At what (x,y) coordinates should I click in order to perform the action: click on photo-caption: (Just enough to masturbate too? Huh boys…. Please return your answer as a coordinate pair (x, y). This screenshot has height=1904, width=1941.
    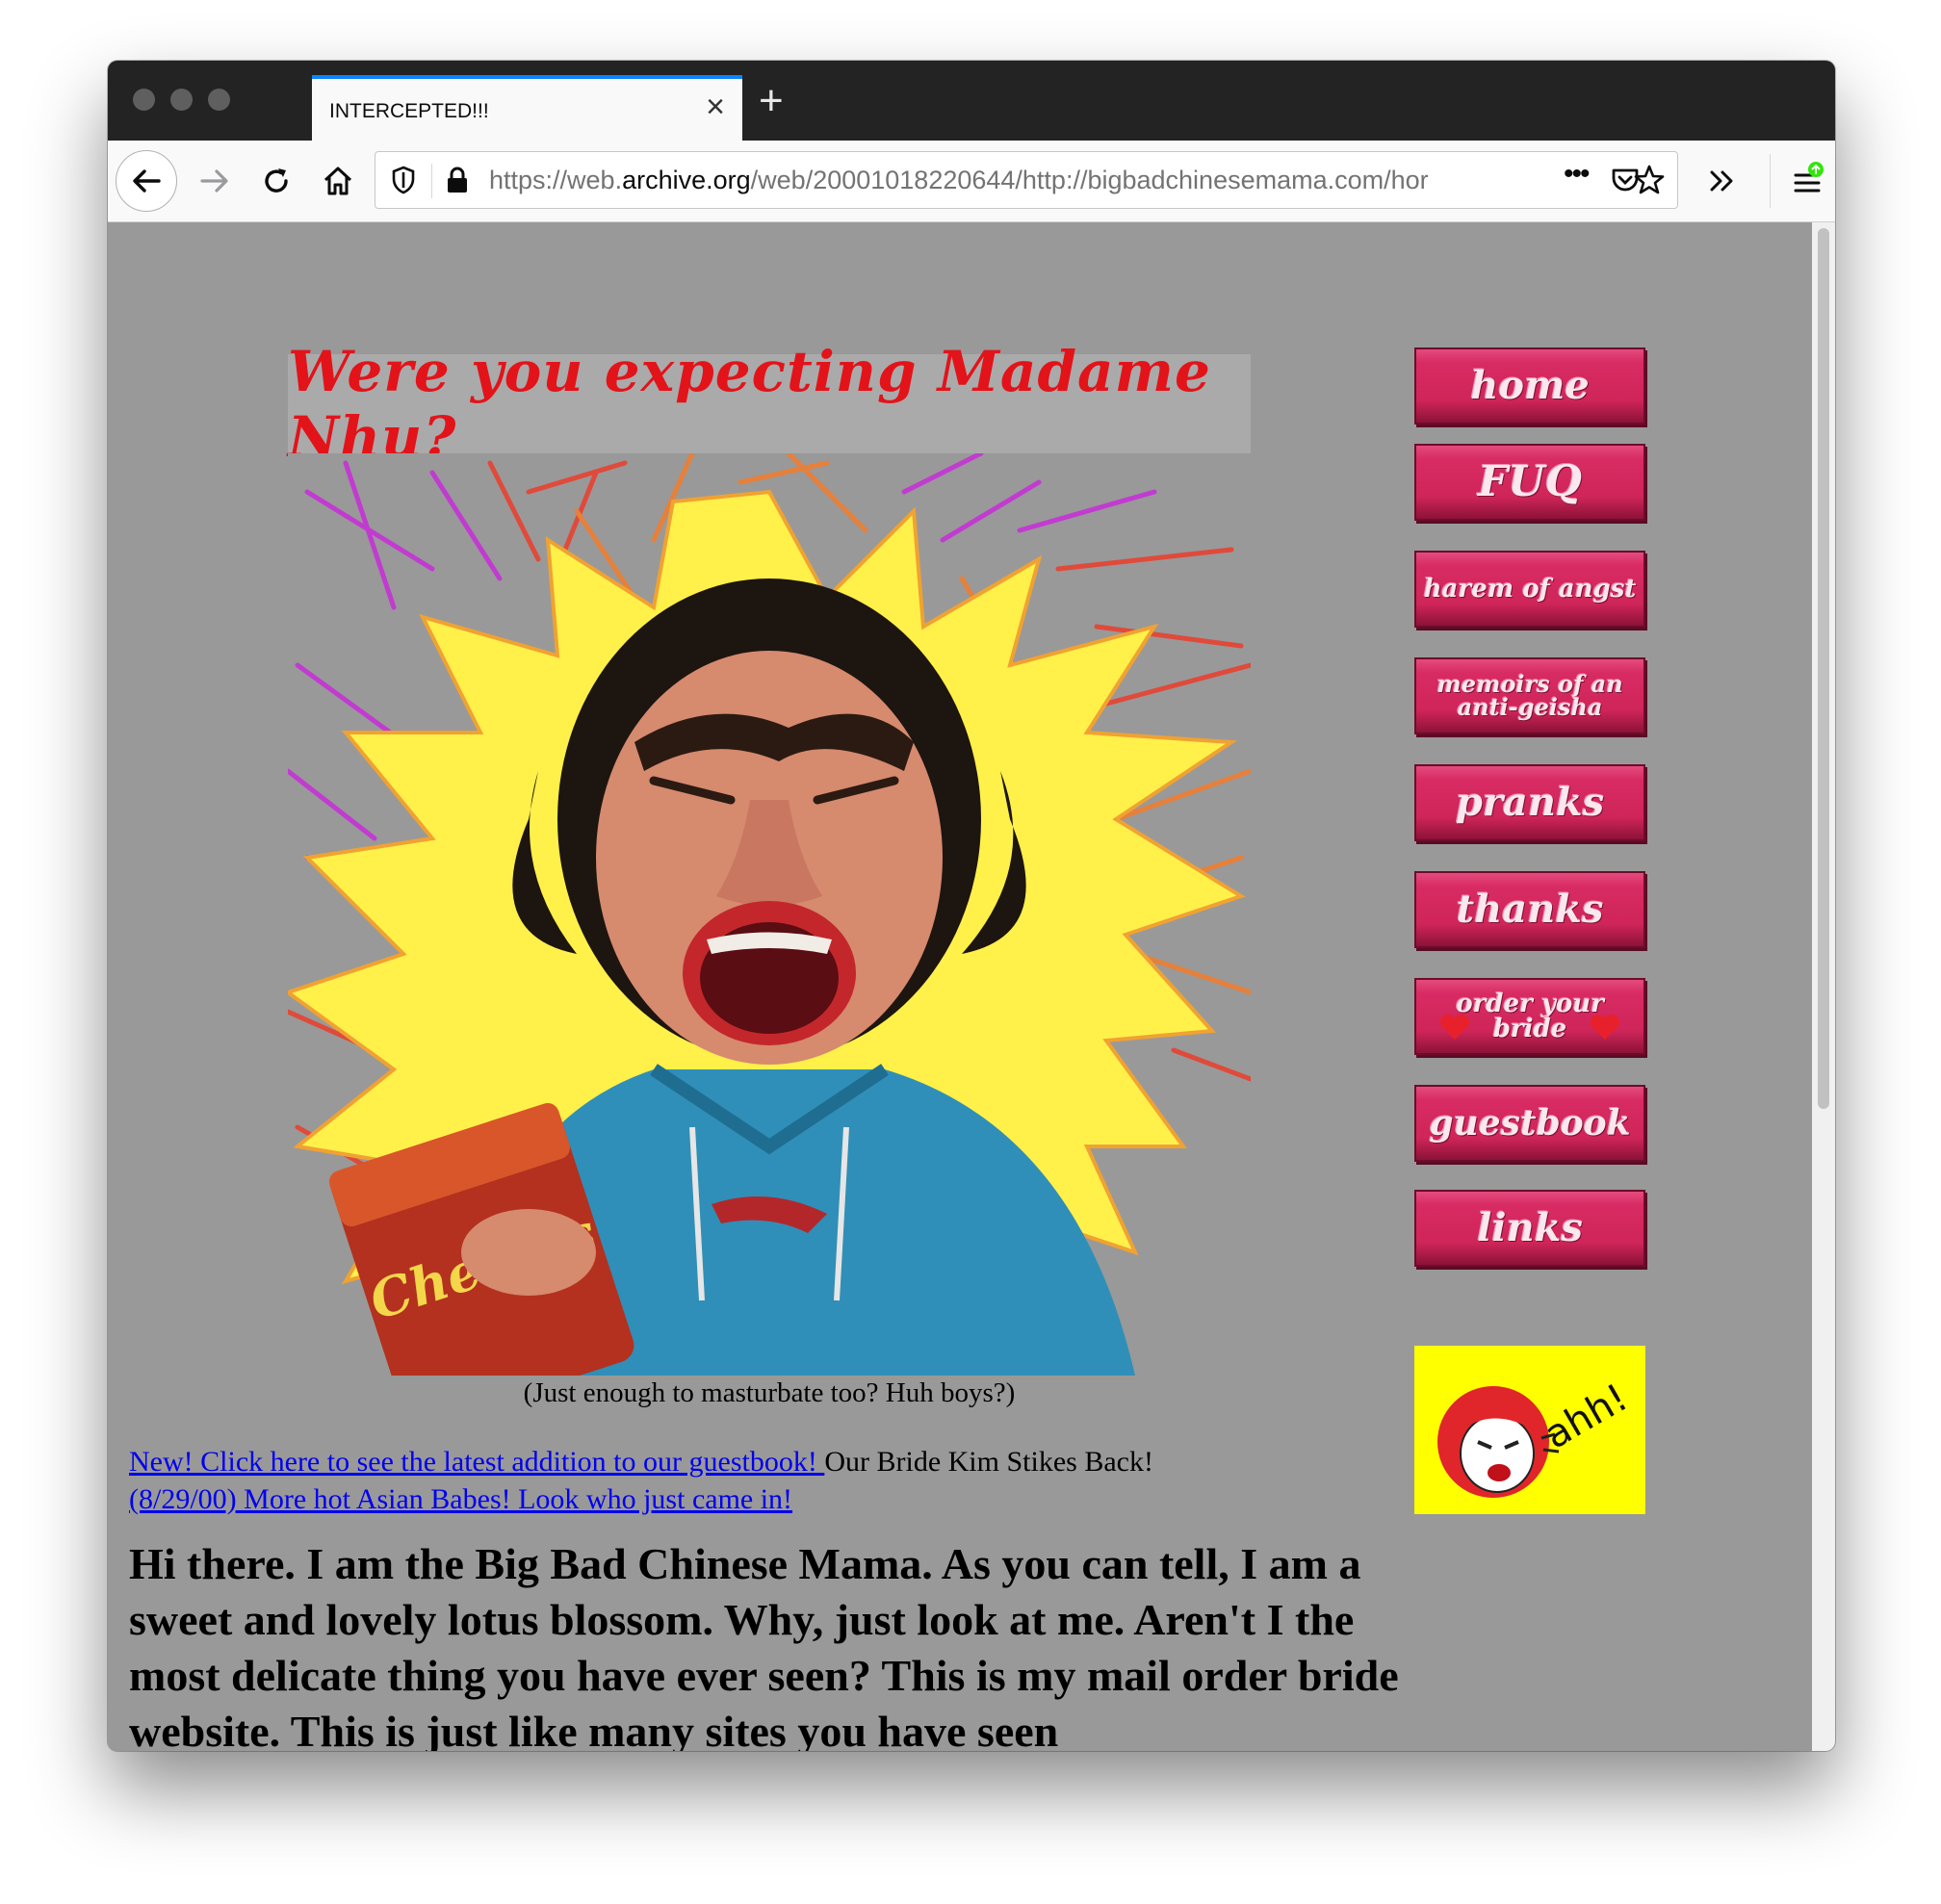
    Looking at the image, I should click on (769, 1392).